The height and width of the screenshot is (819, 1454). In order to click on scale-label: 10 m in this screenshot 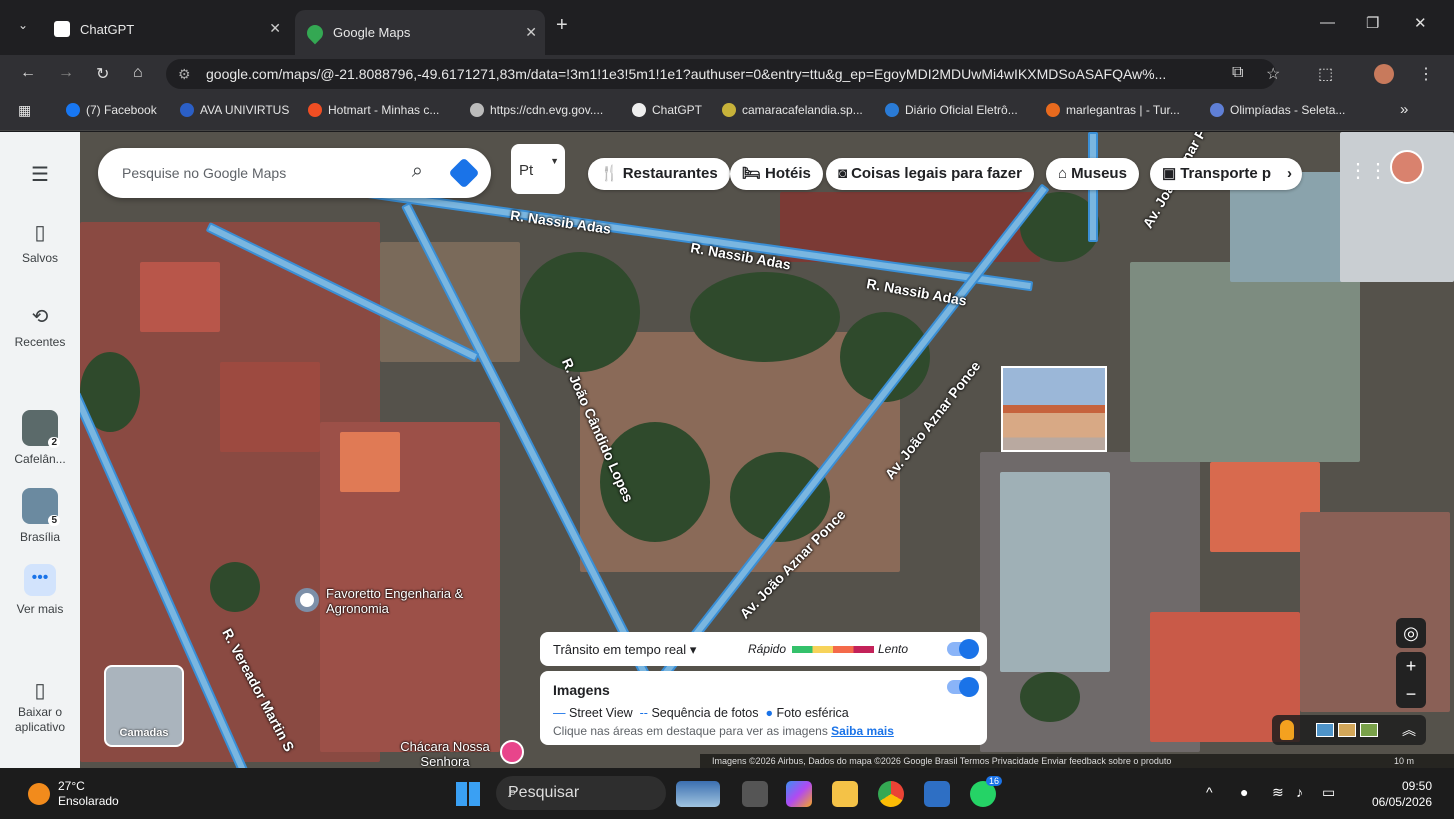, I will do `click(1403, 761)`.